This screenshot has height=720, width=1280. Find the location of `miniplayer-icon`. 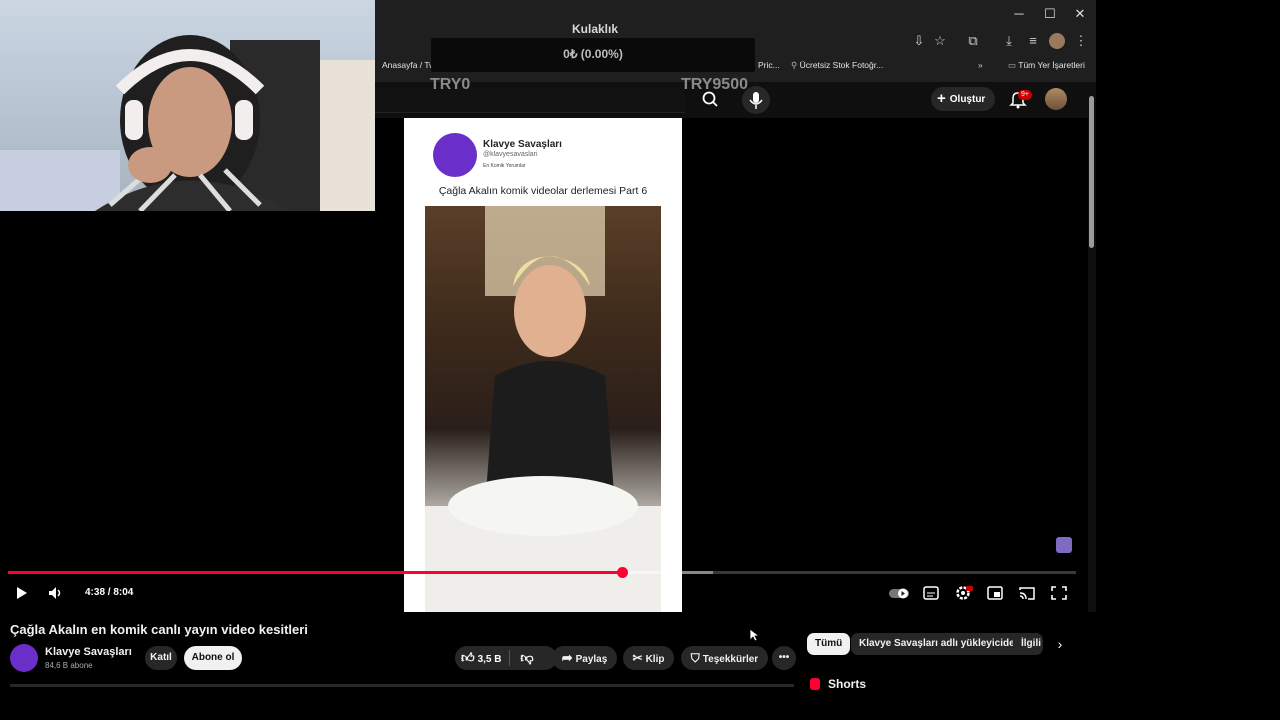

miniplayer-icon is located at coordinates (995, 593).